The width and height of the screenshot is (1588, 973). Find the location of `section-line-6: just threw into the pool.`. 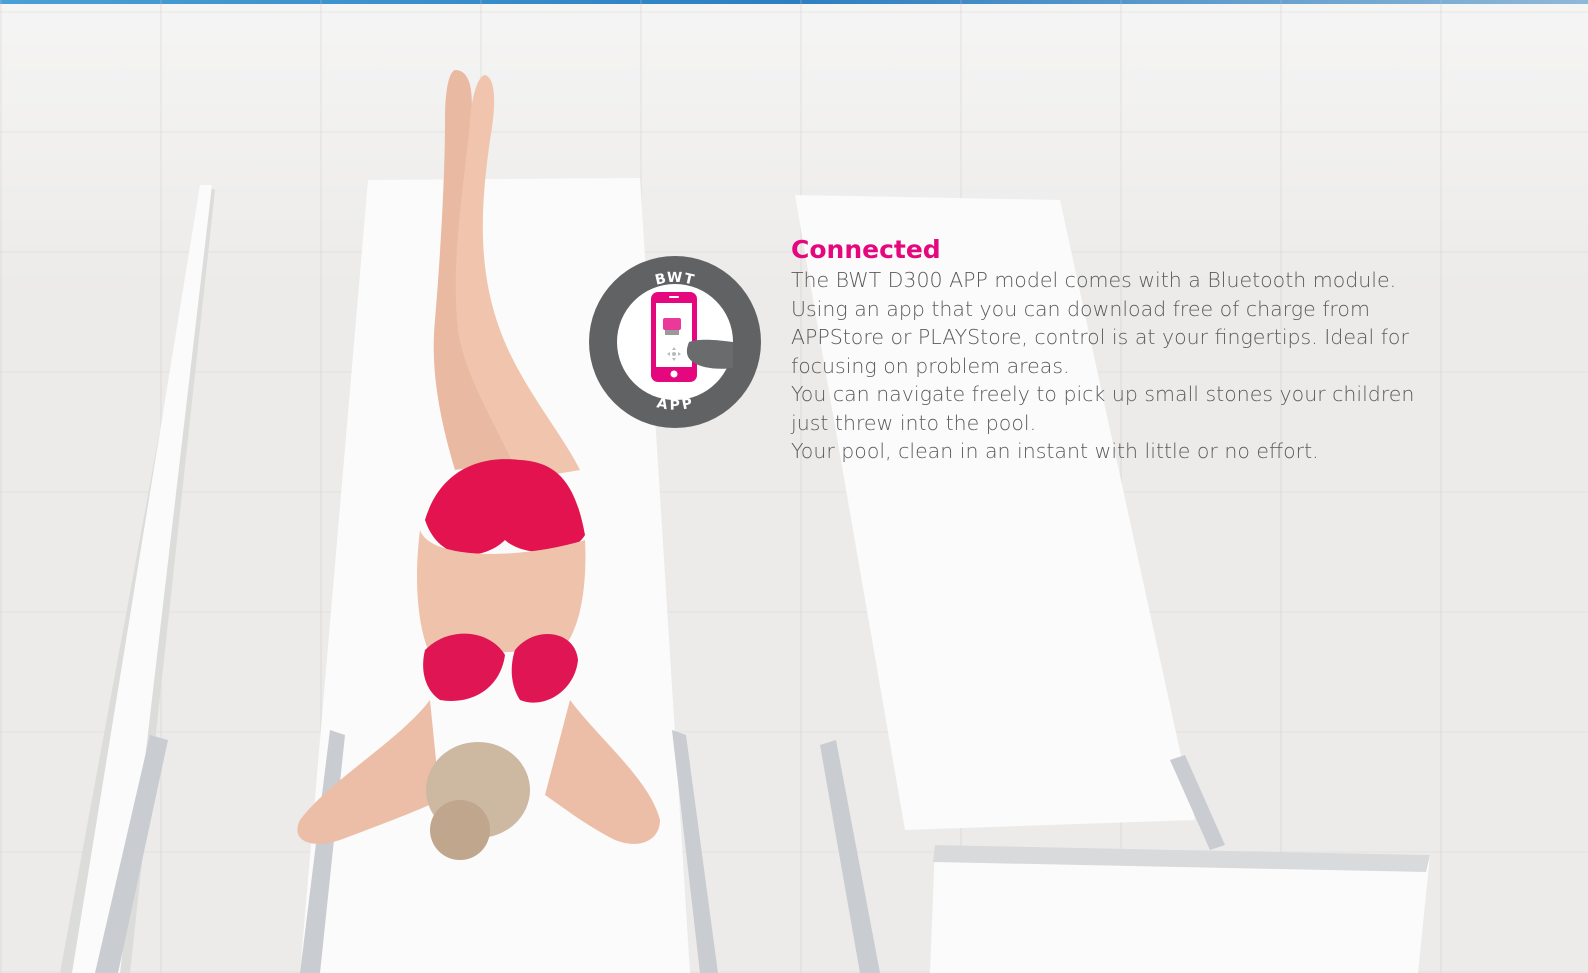

section-line-6: just threw into the pool. is located at coordinates (914, 422).